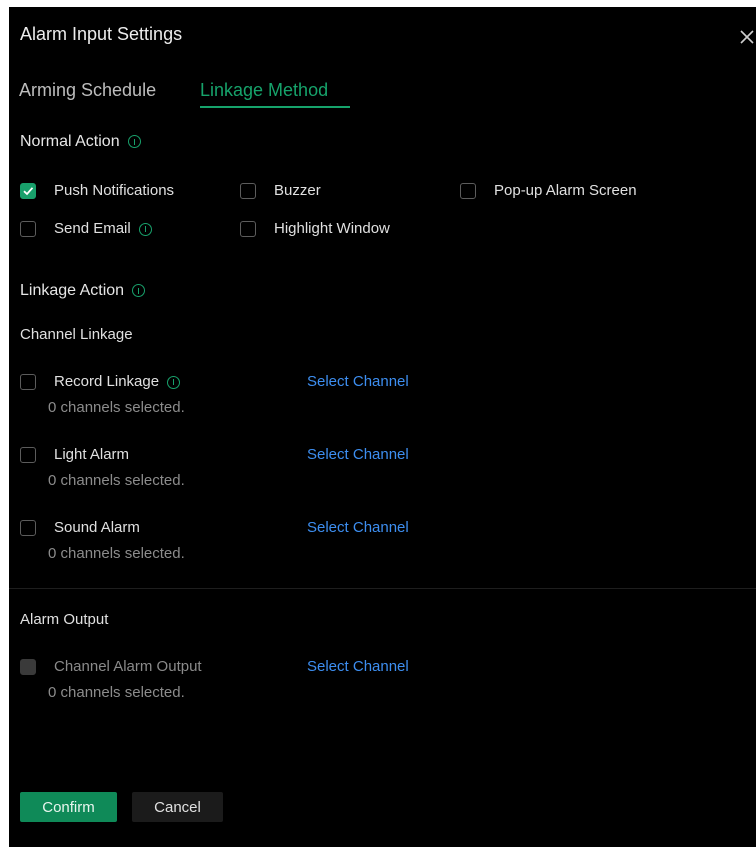  Describe the element at coordinates (28, 528) in the screenshot. I see `sound-alarm-checkbox` at that location.